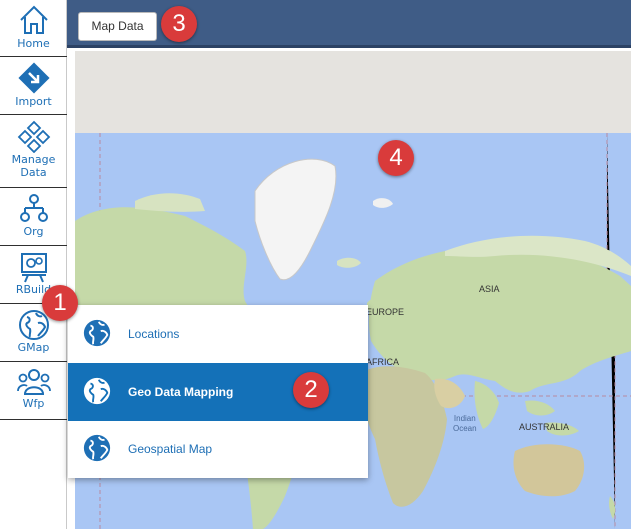 This screenshot has height=529, width=631. I want to click on callout-badge-1: 1, so click(60, 303).